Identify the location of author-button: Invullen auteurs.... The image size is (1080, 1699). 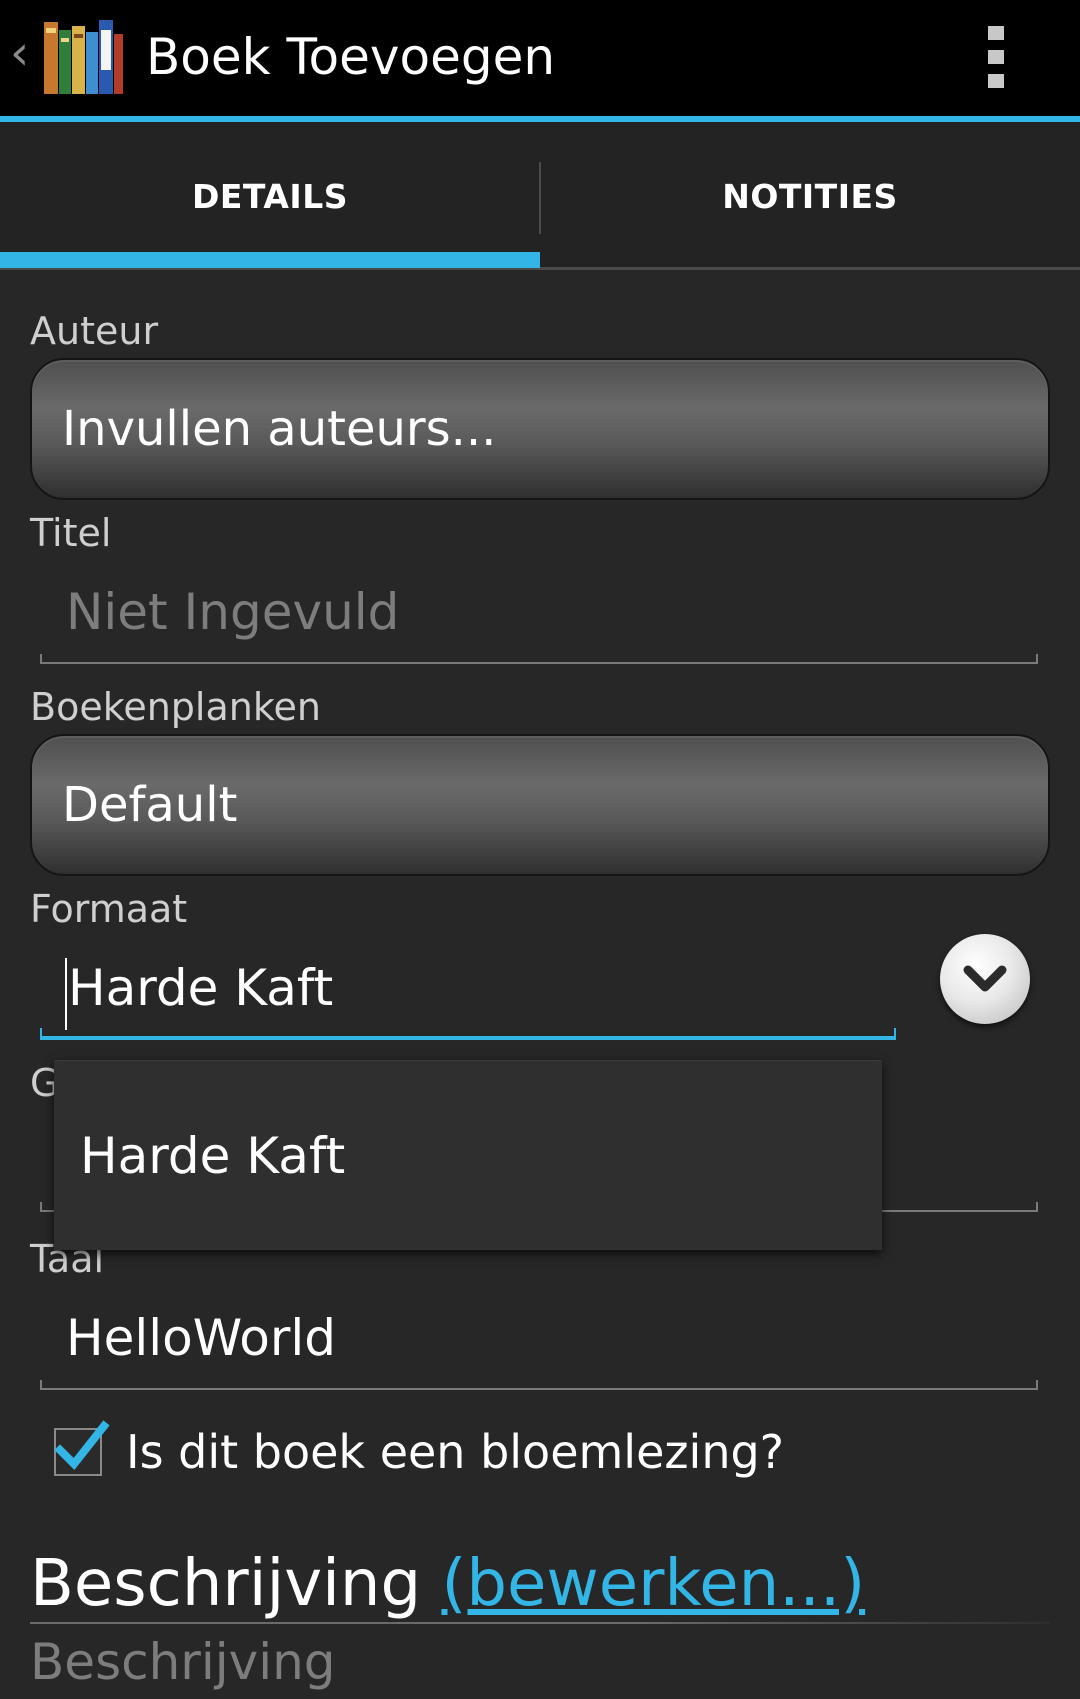
(540, 429).